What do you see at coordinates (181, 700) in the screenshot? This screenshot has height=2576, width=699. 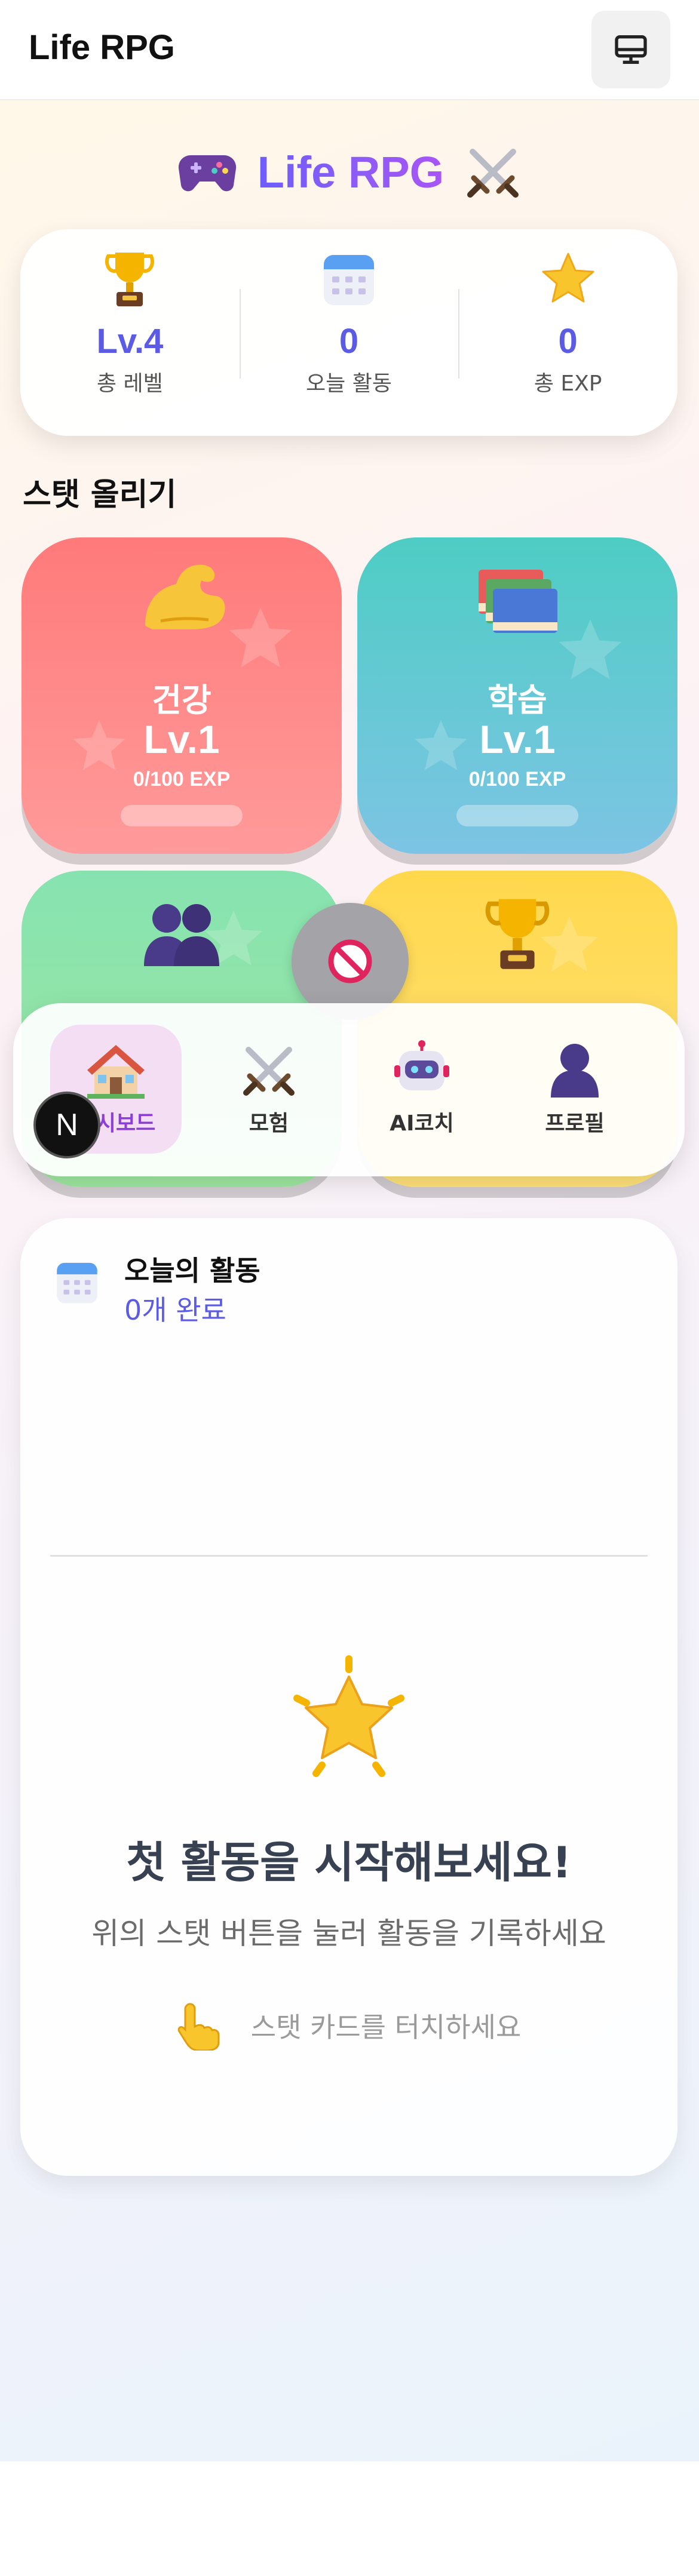 I see `stat-name: 건강` at bounding box center [181, 700].